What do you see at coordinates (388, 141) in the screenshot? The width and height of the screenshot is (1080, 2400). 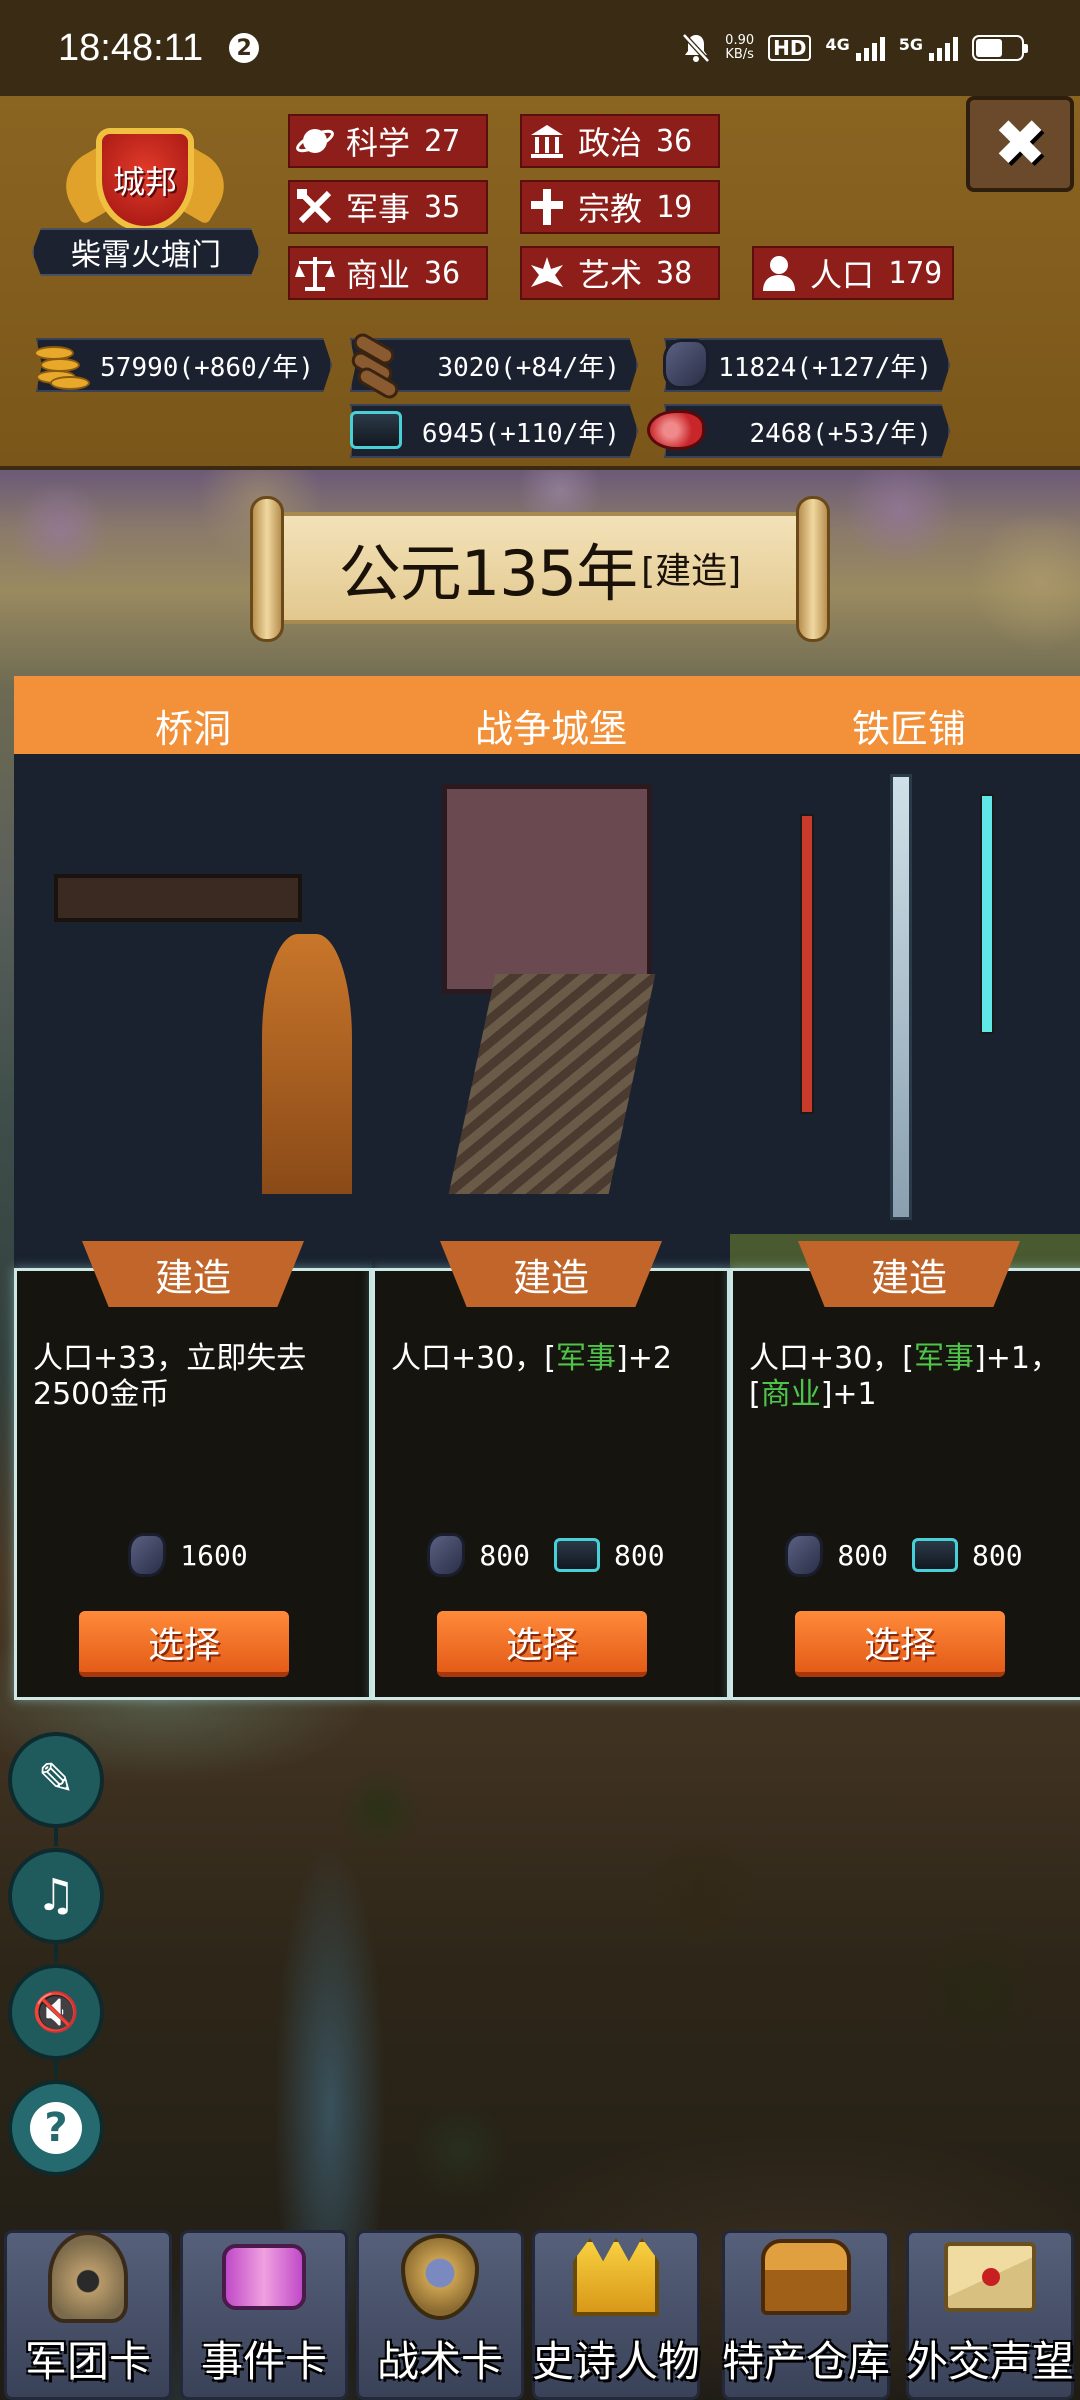 I see `stat-science: 科学 27` at bounding box center [388, 141].